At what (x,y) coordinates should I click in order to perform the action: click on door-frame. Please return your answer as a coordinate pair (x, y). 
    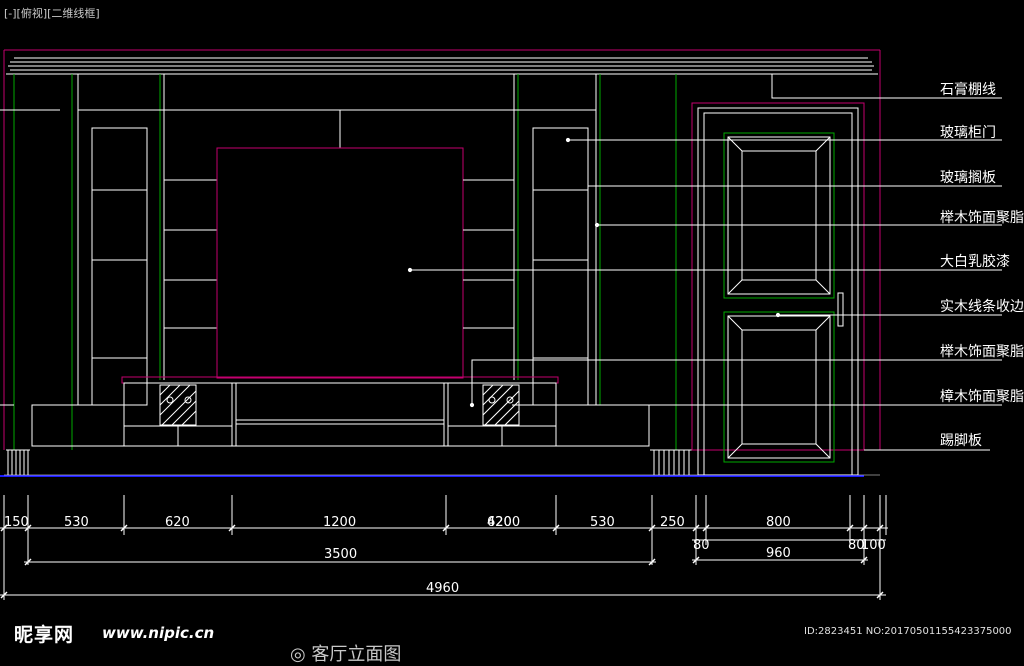
    Looking at the image, I should click on (778, 289).